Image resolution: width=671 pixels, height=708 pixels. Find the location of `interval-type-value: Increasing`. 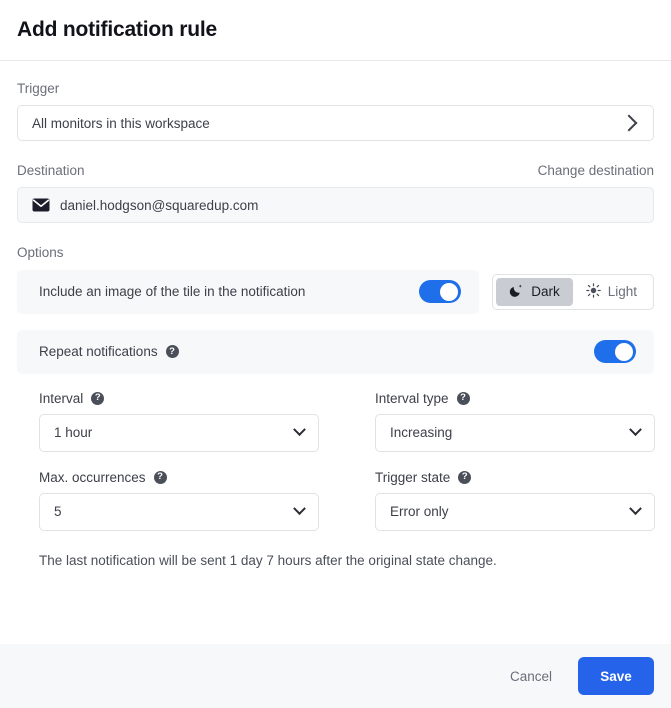

interval-type-value: Increasing is located at coordinates (421, 433).